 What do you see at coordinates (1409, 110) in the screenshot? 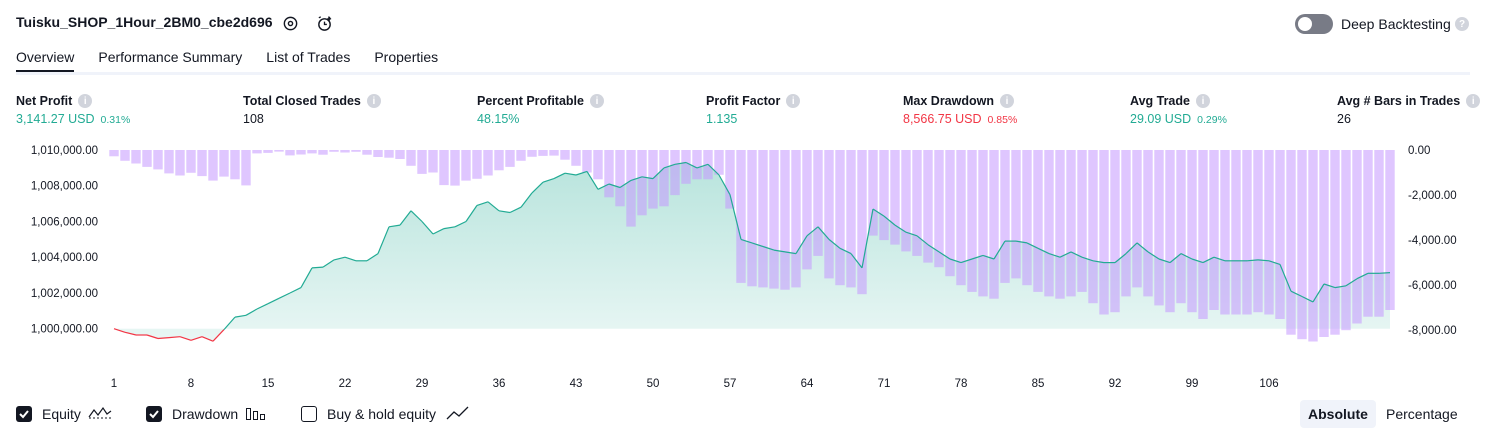
I see `stat-avg-bars-in-trades: Avg # Bars in Trades i 26` at bounding box center [1409, 110].